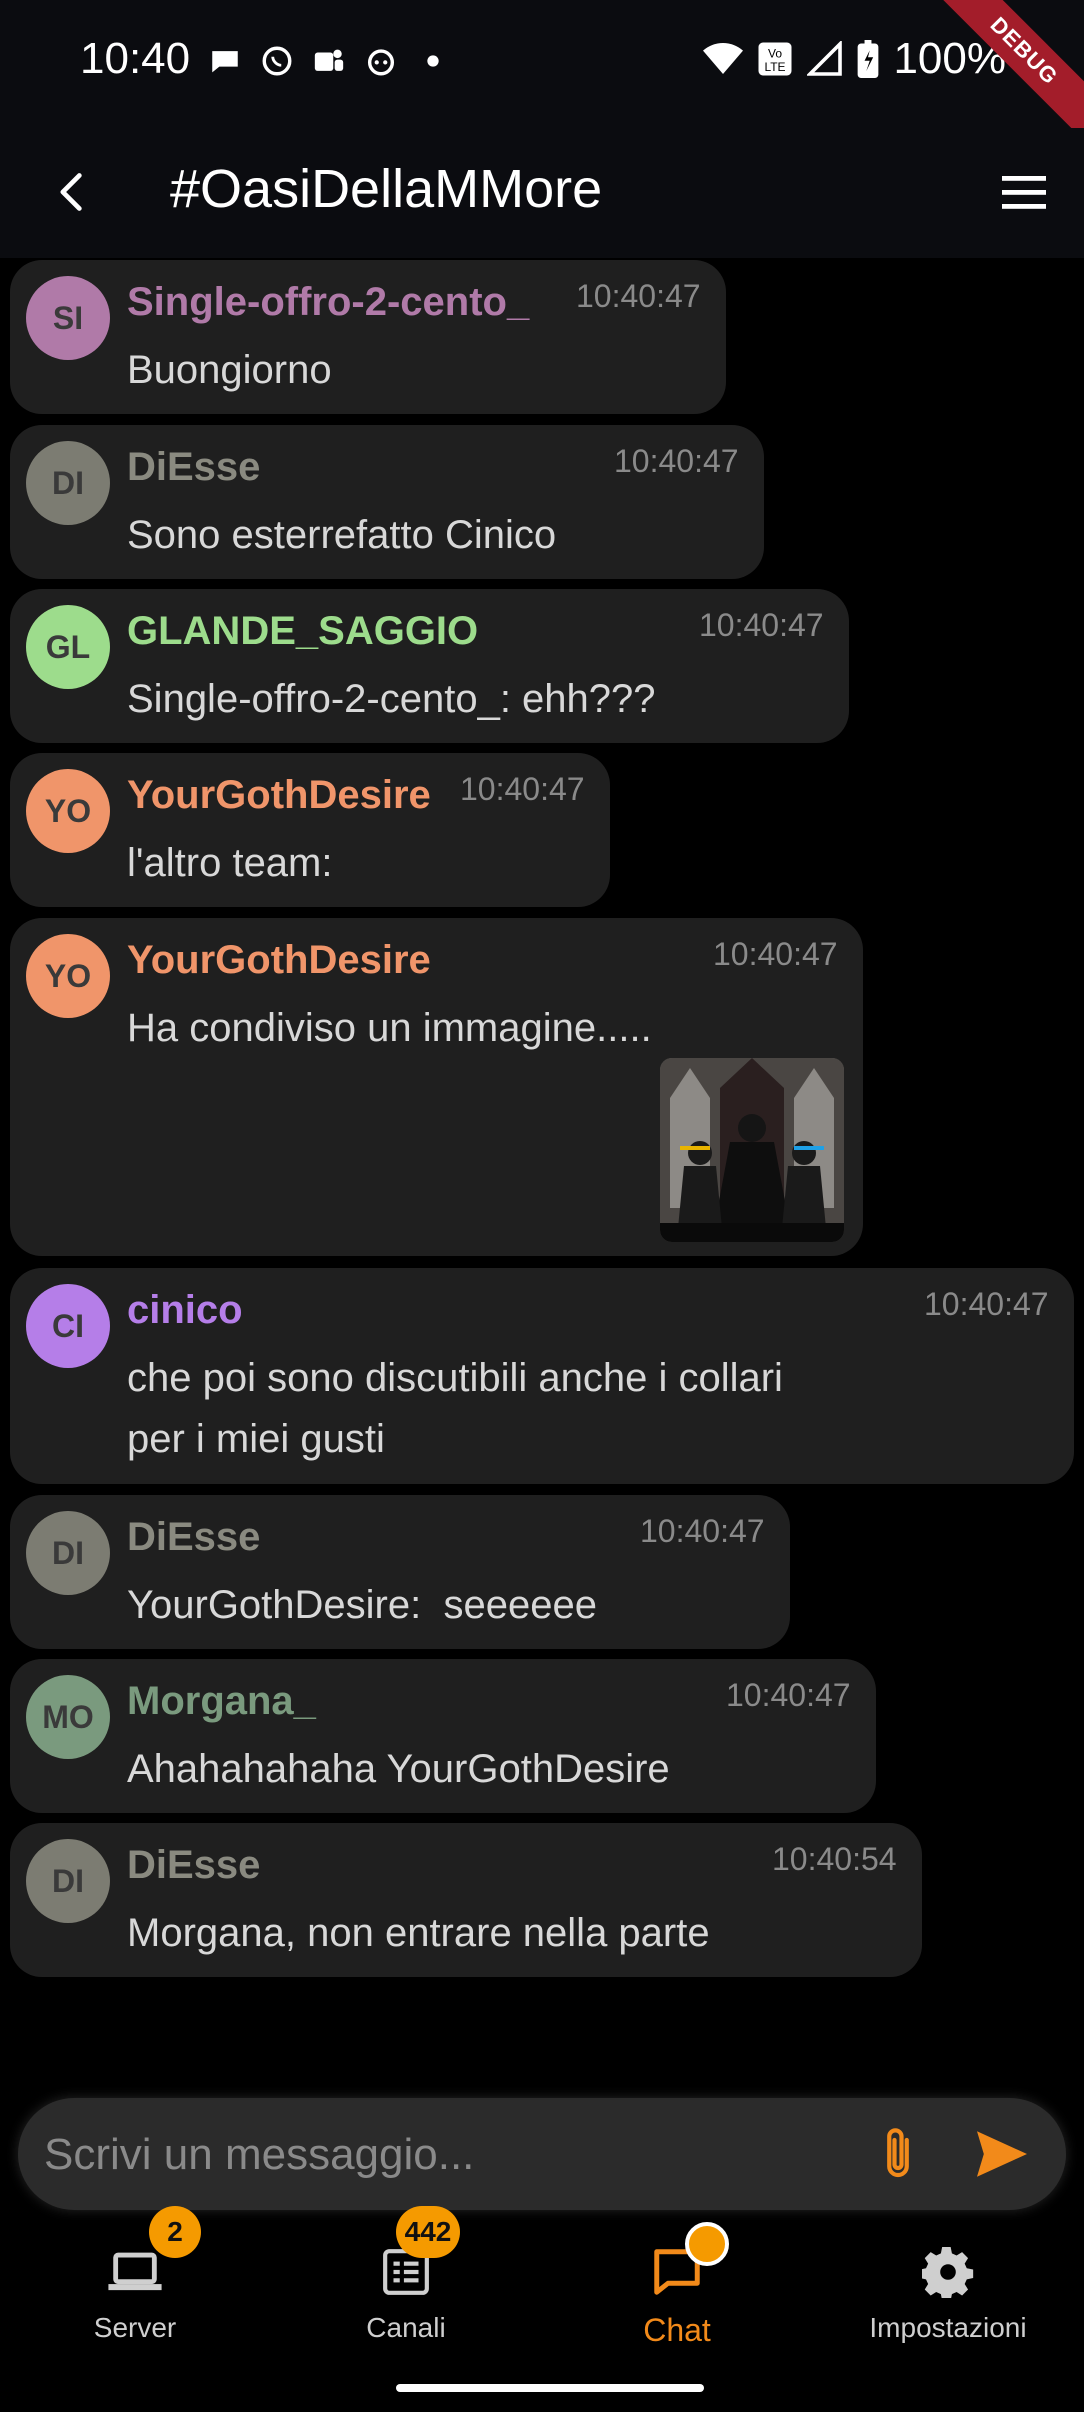  What do you see at coordinates (834, 1859) in the screenshot?
I see `message-time: 10:40:54` at bounding box center [834, 1859].